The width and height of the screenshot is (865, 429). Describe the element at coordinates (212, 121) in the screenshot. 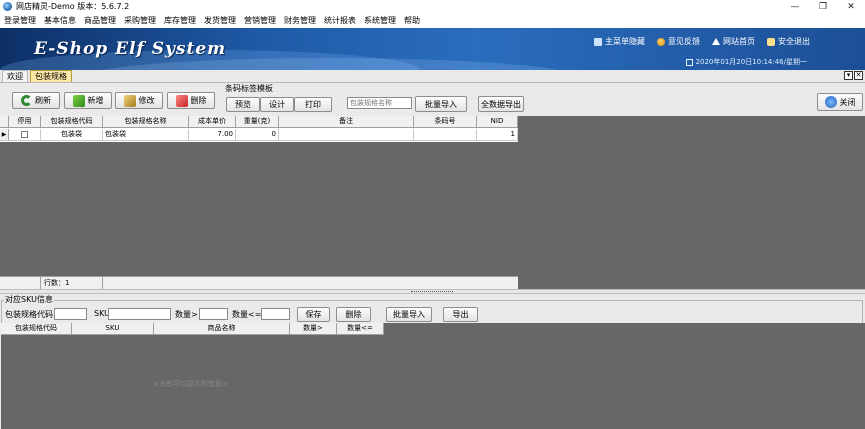

I see `col-cost: 成本单价` at that location.